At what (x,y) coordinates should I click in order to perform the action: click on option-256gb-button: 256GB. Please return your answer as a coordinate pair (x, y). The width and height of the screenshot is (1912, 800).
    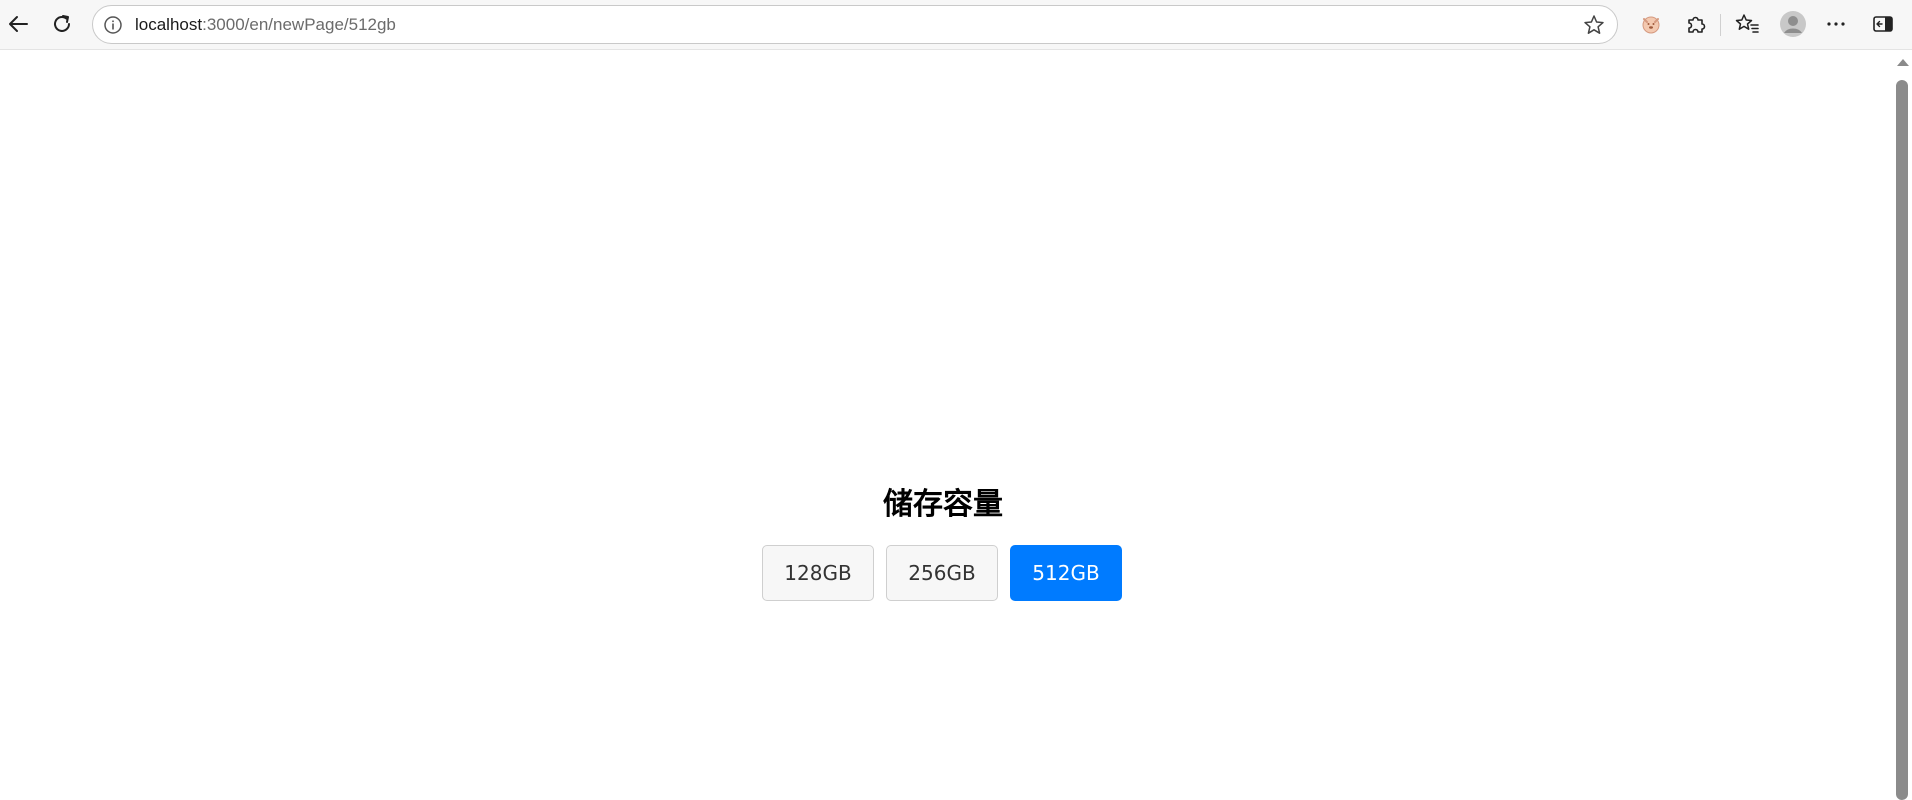
    Looking at the image, I should click on (942, 573).